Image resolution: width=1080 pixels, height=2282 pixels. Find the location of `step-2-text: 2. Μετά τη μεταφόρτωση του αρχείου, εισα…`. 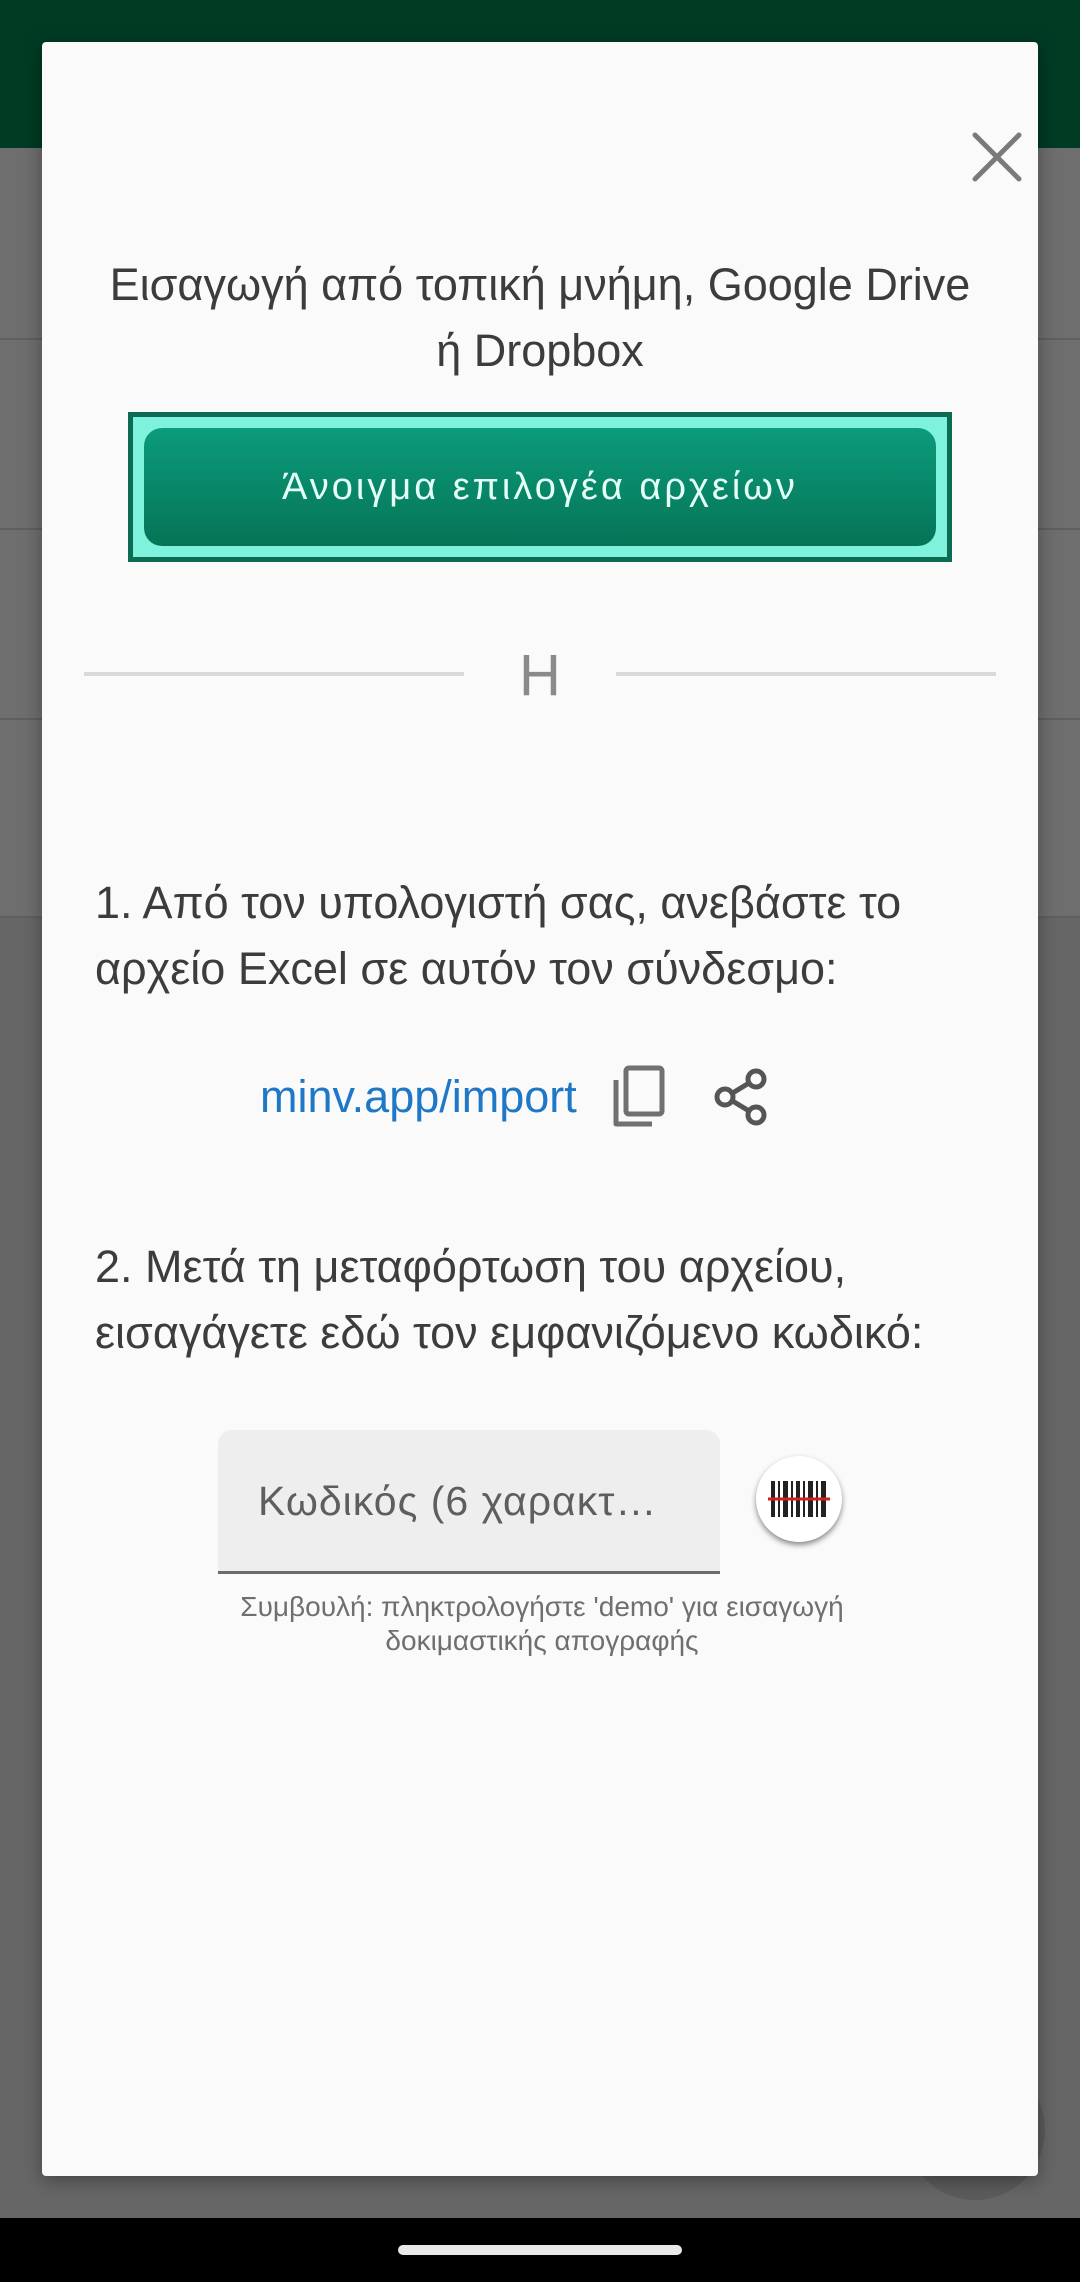

step-2-text: 2. Μετά τη μεταφόρτωση του αρχείου, εισα… is located at coordinates (509, 1299).